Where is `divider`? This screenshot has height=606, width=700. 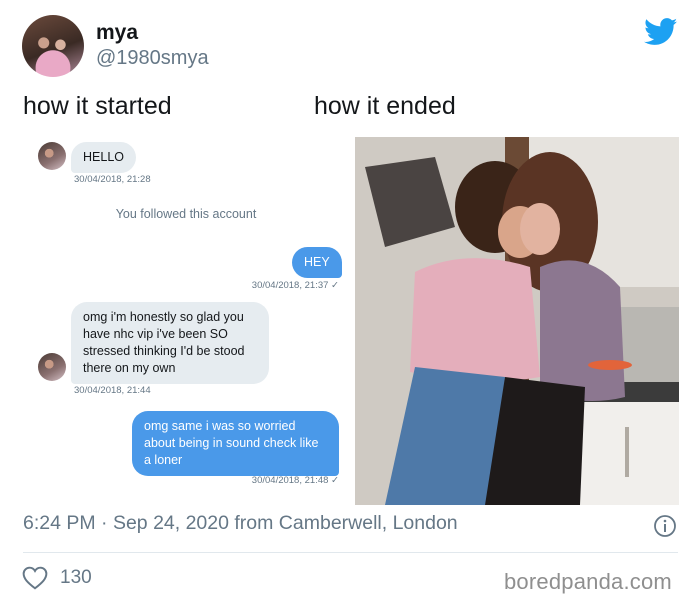 divider is located at coordinates (350, 552).